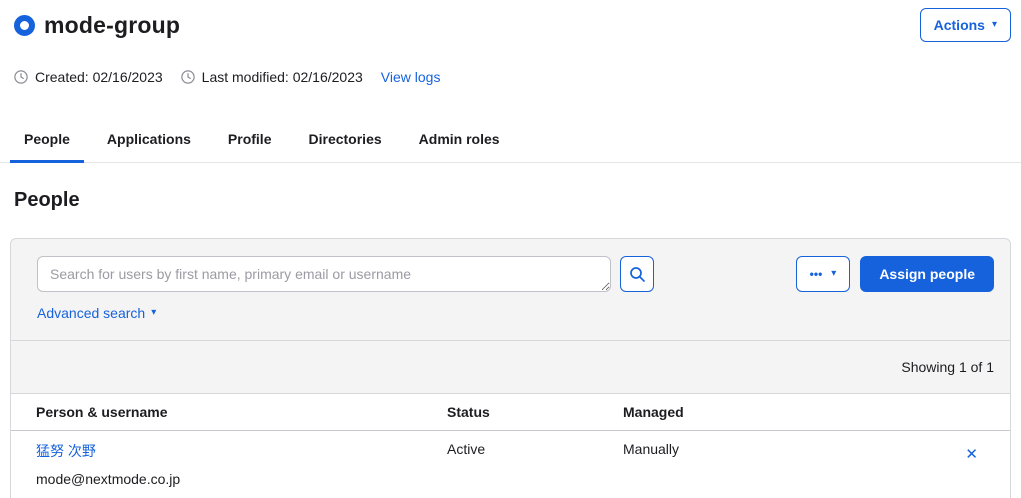 Image resolution: width=1021 pixels, height=498 pixels. I want to click on search-icon, so click(637, 274).